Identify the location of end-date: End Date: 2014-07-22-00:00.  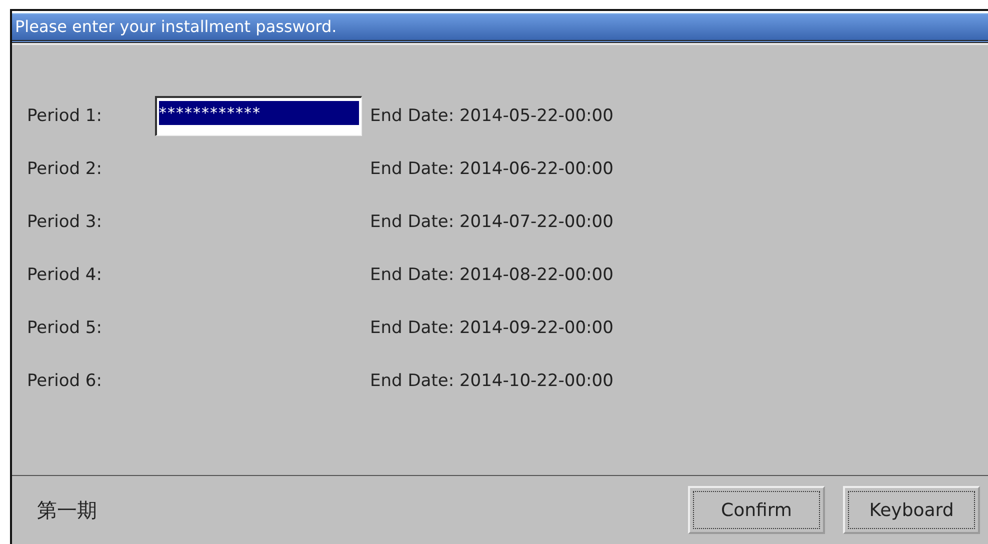
(492, 222).